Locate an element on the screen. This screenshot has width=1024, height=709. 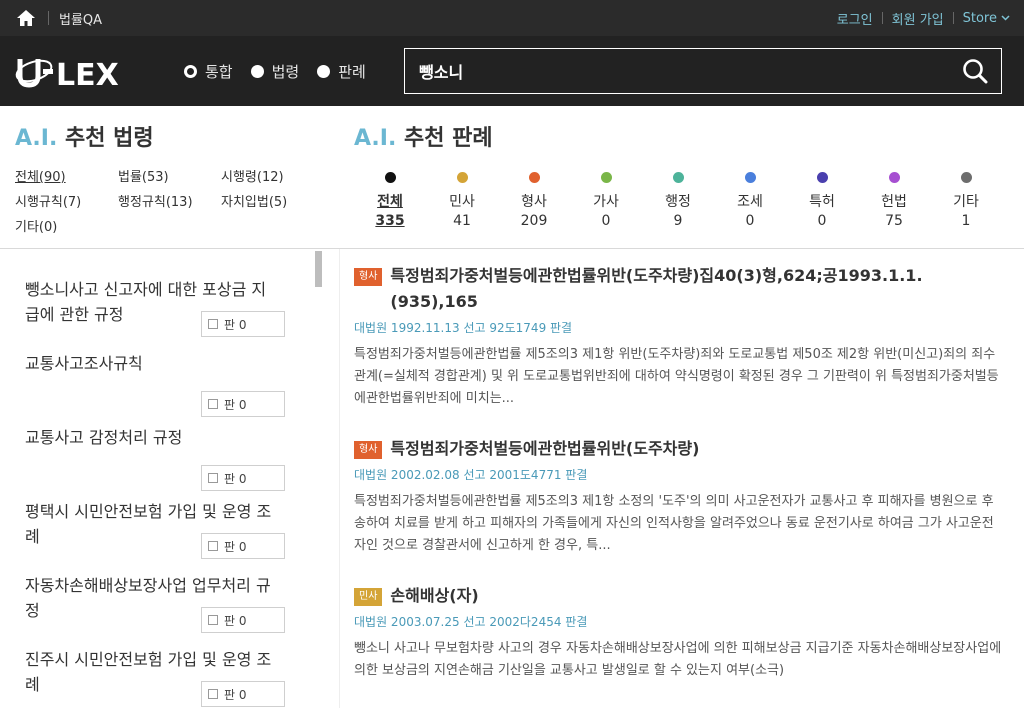
category-label: 전체 is located at coordinates (390, 202).